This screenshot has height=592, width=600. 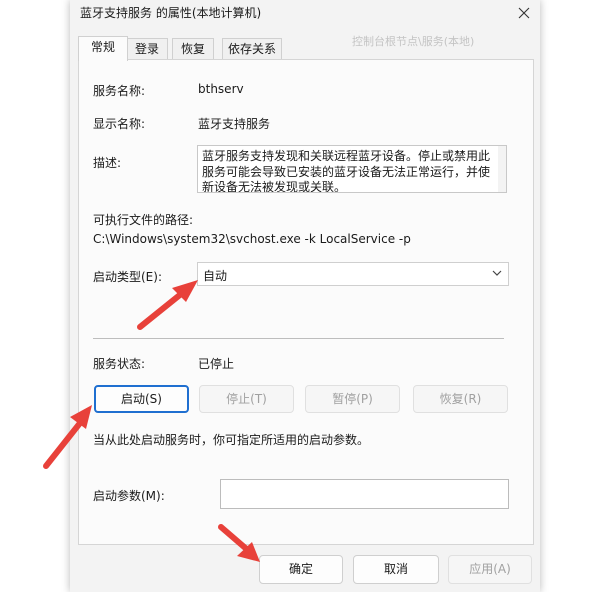 What do you see at coordinates (239, 543) in the screenshot?
I see `annotation-arrow-ok-button` at bounding box center [239, 543].